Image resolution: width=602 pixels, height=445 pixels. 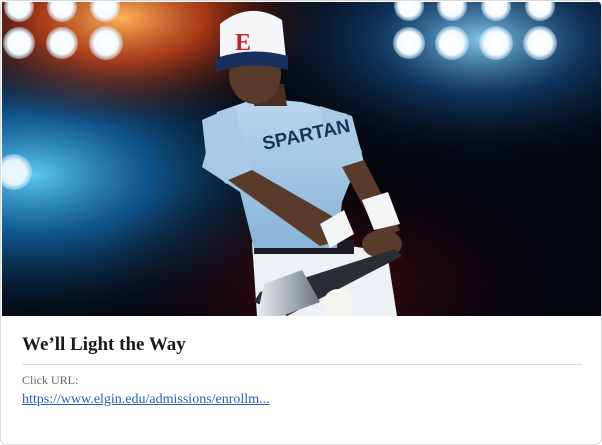 What do you see at coordinates (50, 380) in the screenshot?
I see `click-url-label: Click URL:` at bounding box center [50, 380].